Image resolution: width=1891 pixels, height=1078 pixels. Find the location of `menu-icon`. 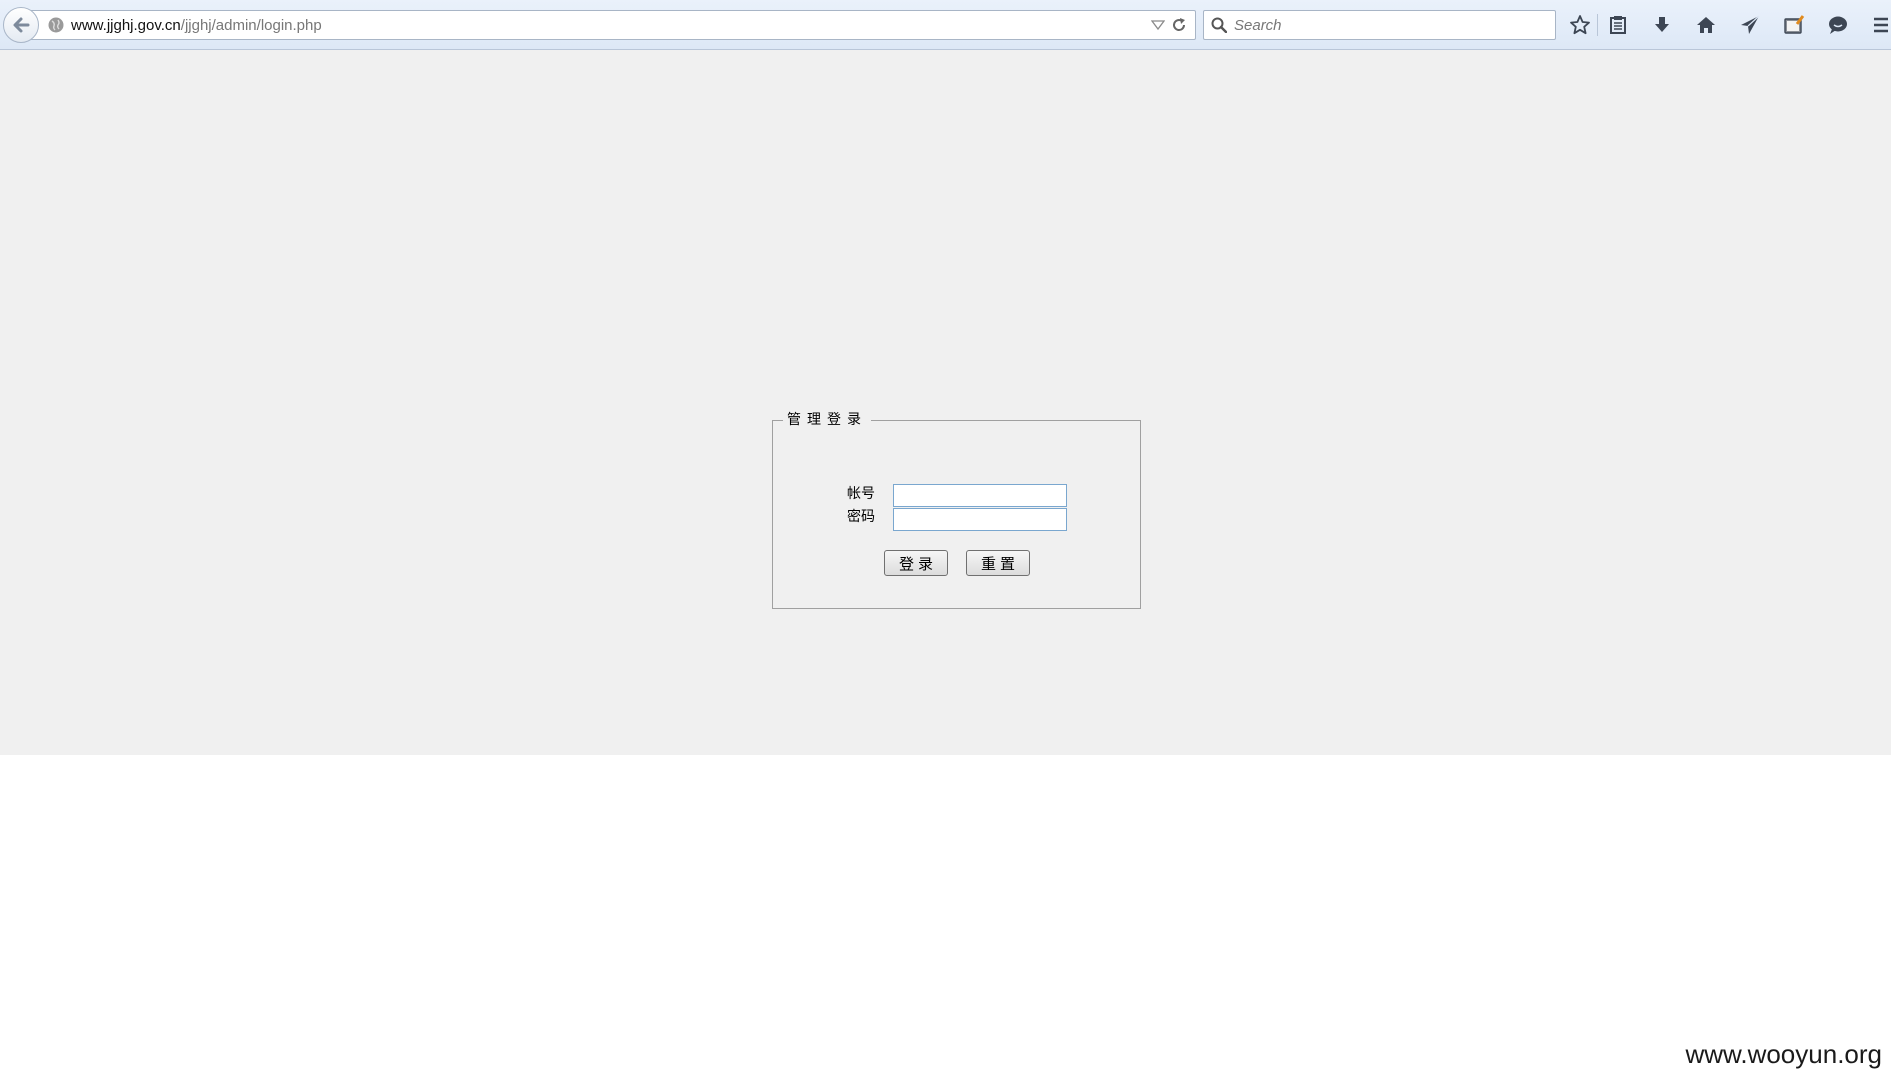

menu-icon is located at coordinates (1881, 25).